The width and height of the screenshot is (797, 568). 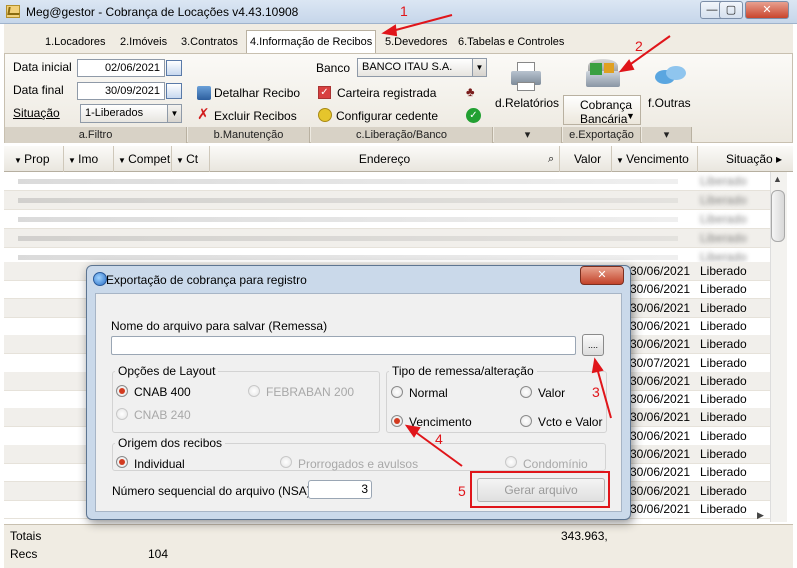 I want to click on annotation-number-3: 3, so click(x=596, y=392).